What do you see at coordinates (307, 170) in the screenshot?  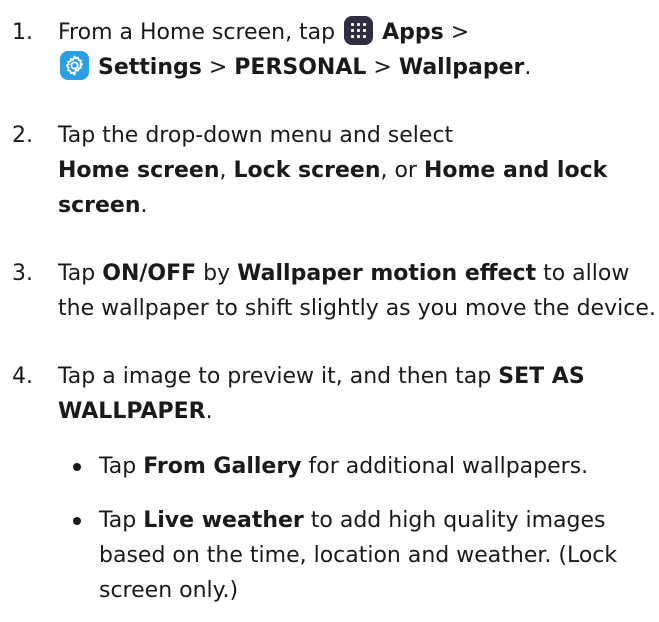 I see `lock-screen-label: Lock screen` at bounding box center [307, 170].